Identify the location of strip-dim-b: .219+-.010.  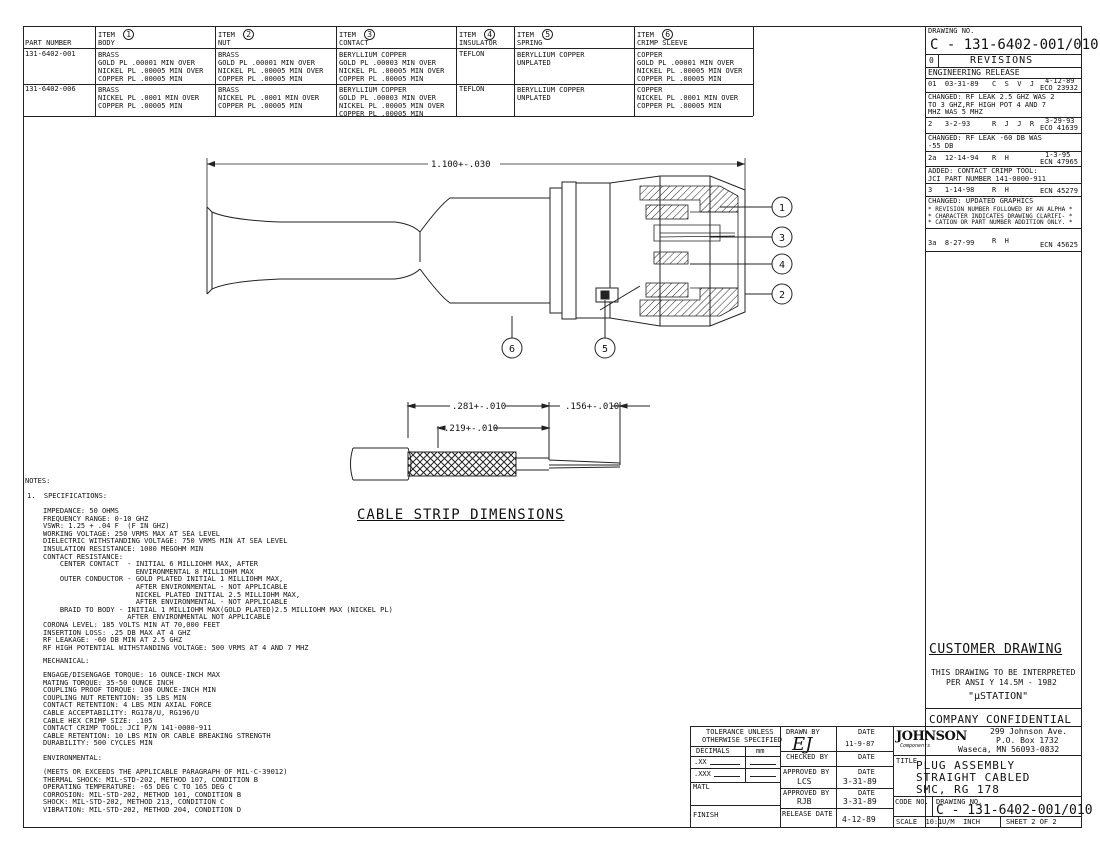
(471, 429).